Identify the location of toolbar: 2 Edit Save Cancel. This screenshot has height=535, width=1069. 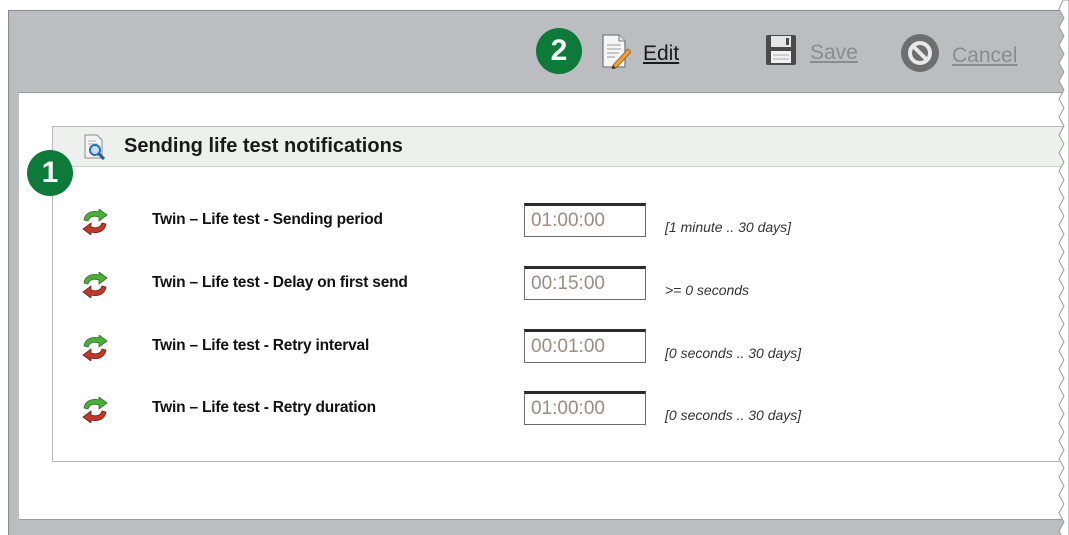
(539, 51).